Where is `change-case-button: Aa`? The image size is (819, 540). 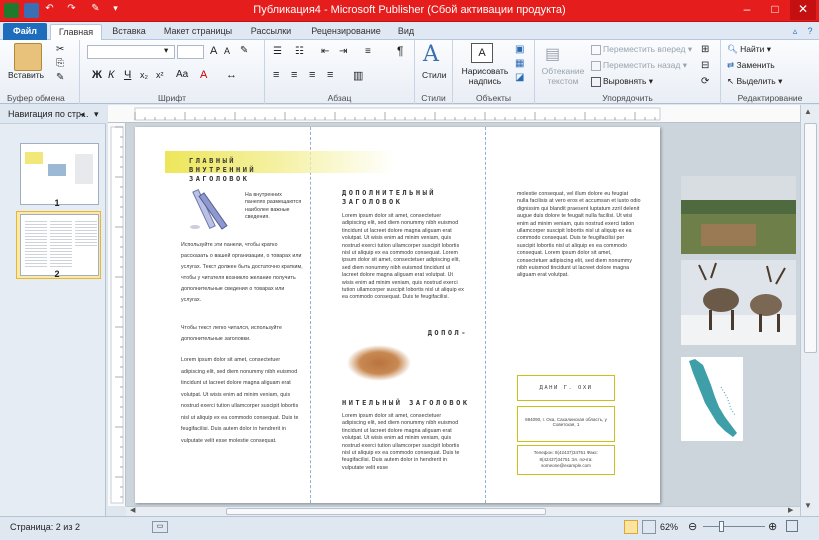 change-case-button: Aa is located at coordinates (182, 74).